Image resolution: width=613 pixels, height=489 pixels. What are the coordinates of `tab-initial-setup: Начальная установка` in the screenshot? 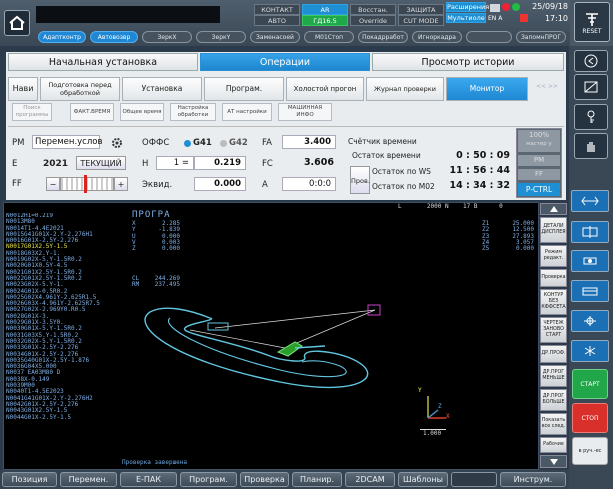 It's located at (103, 62).